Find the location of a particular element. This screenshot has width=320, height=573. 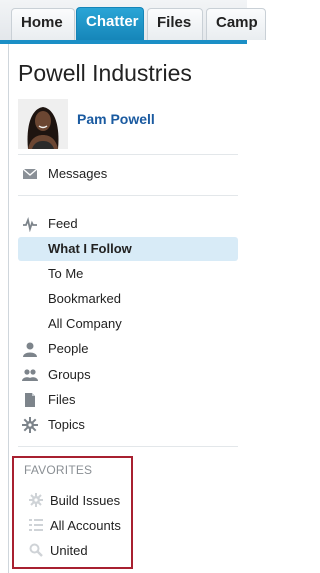

favorite-item-label: Build Issues is located at coordinates (85, 500).